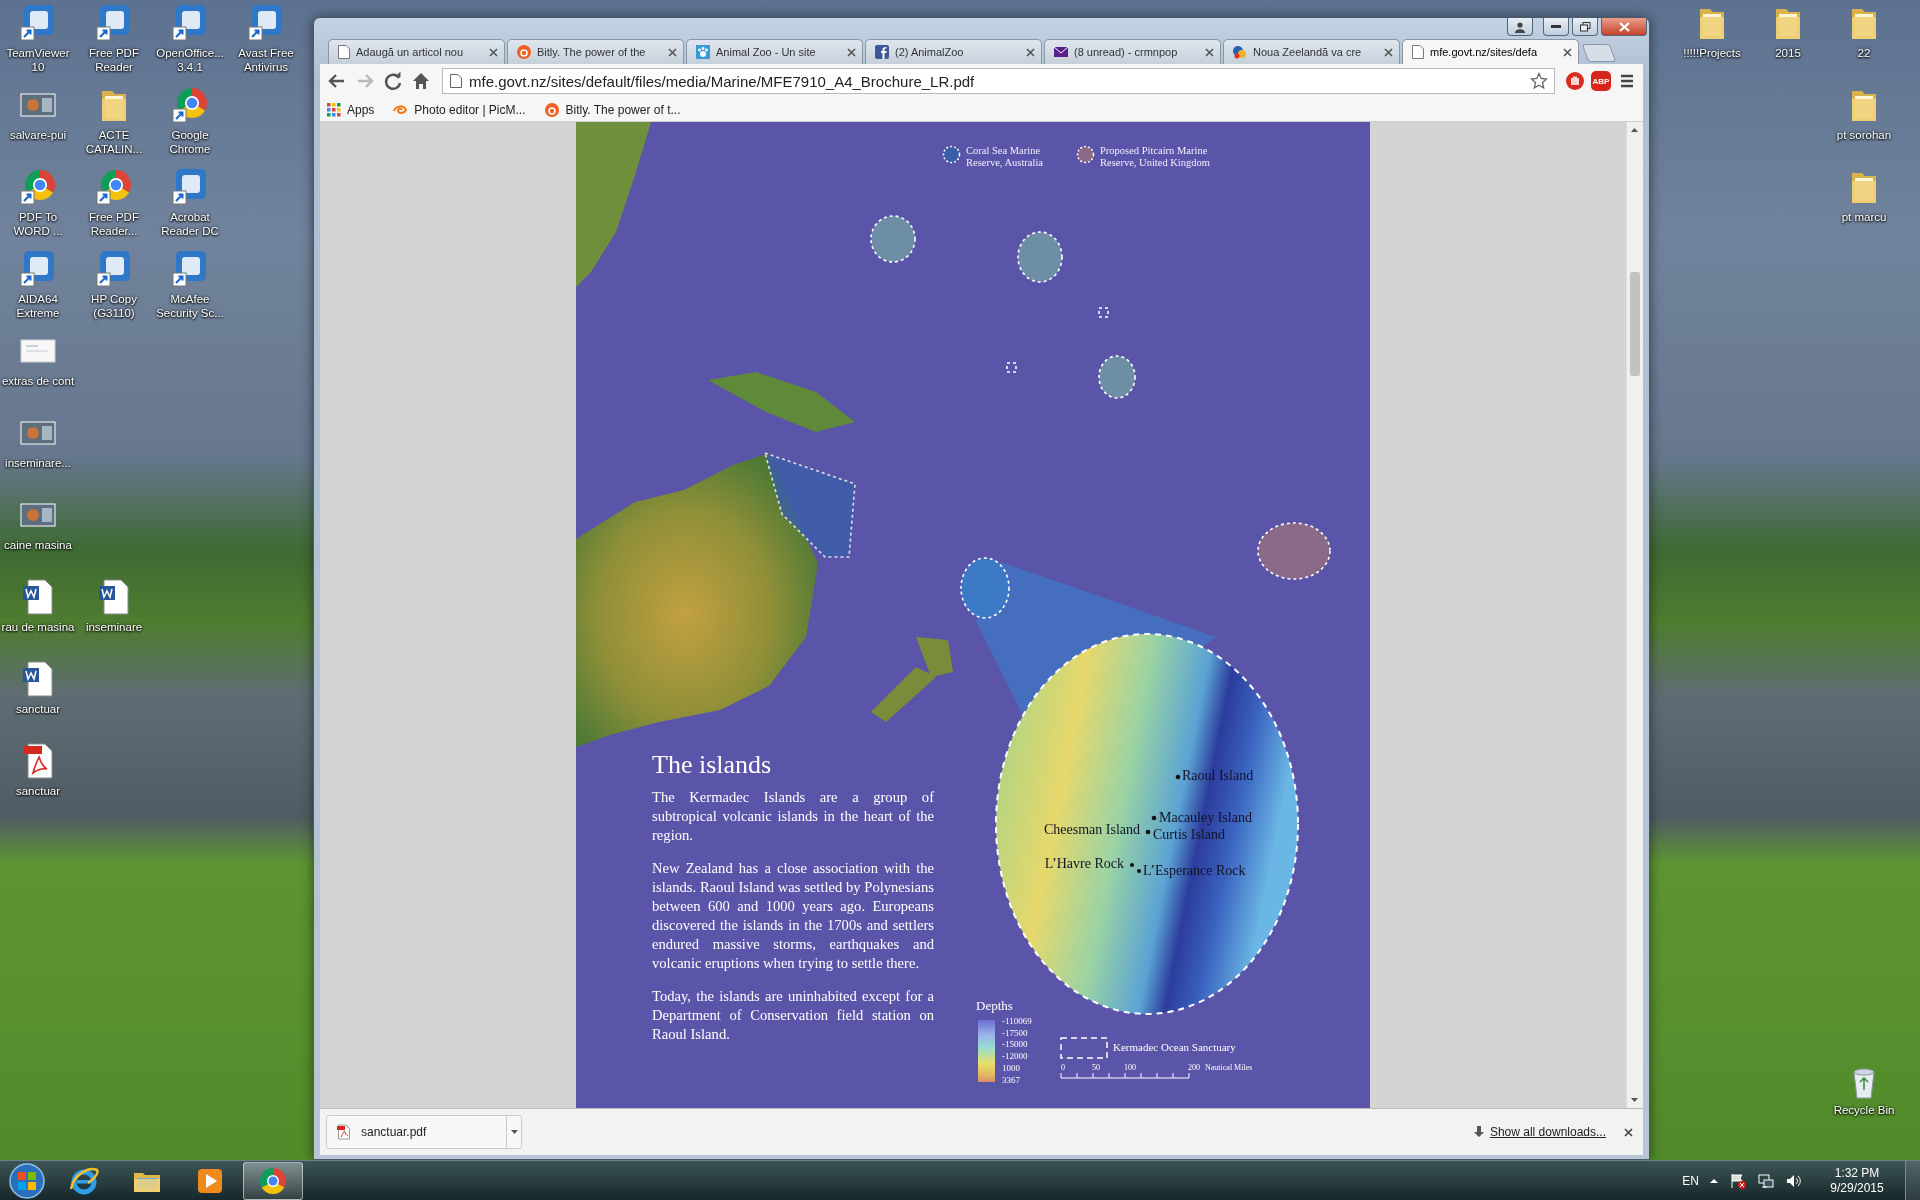  Describe the element at coordinates (1712, 30) in the screenshot. I see `desktop-shortcut: !!!!!Projects` at that location.